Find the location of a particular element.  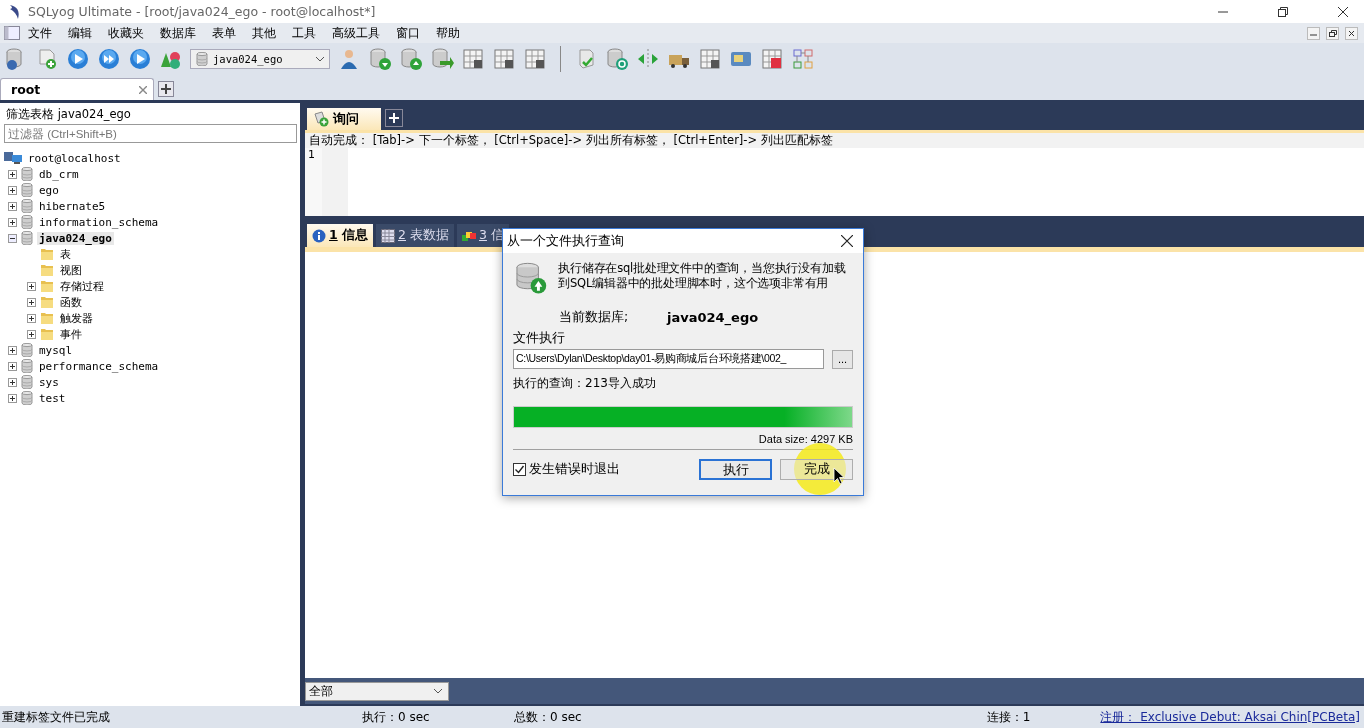

dialog-title: 从一个文件执行查询 is located at coordinates (565, 241).